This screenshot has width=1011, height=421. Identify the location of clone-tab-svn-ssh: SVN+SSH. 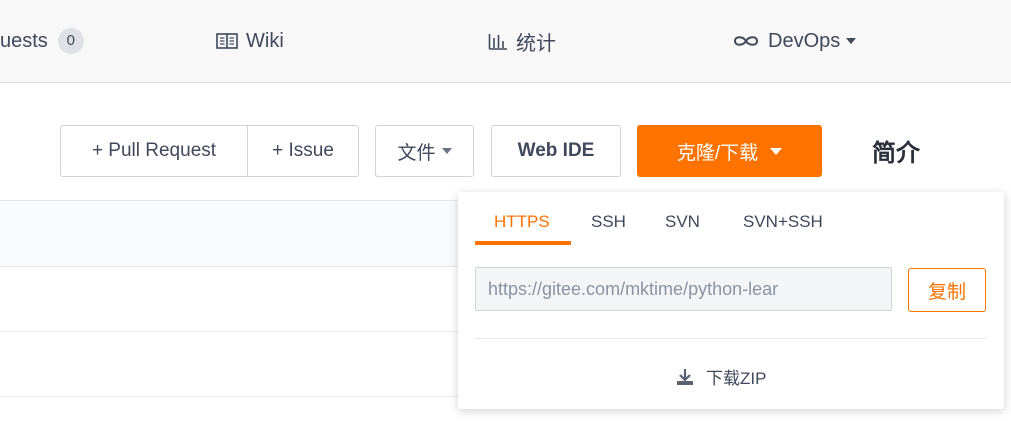
(783, 222).